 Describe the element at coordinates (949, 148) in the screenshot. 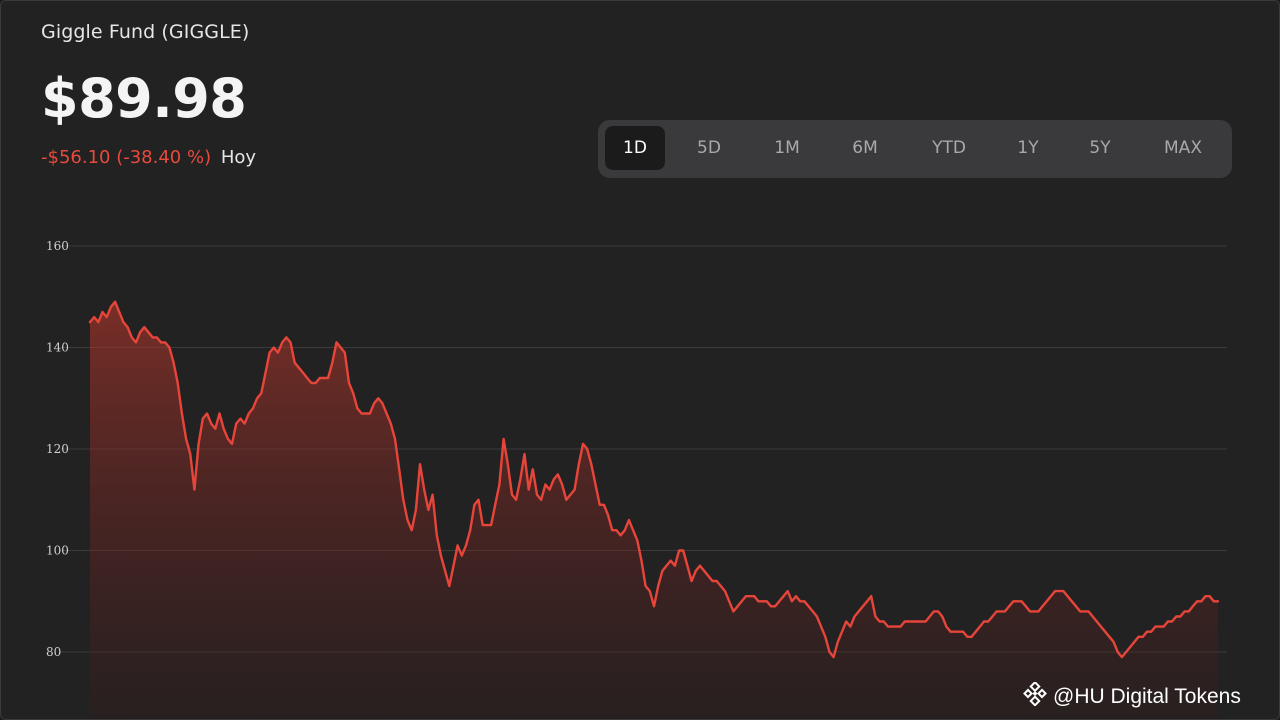

I see `range-button-ytd: YTD` at that location.